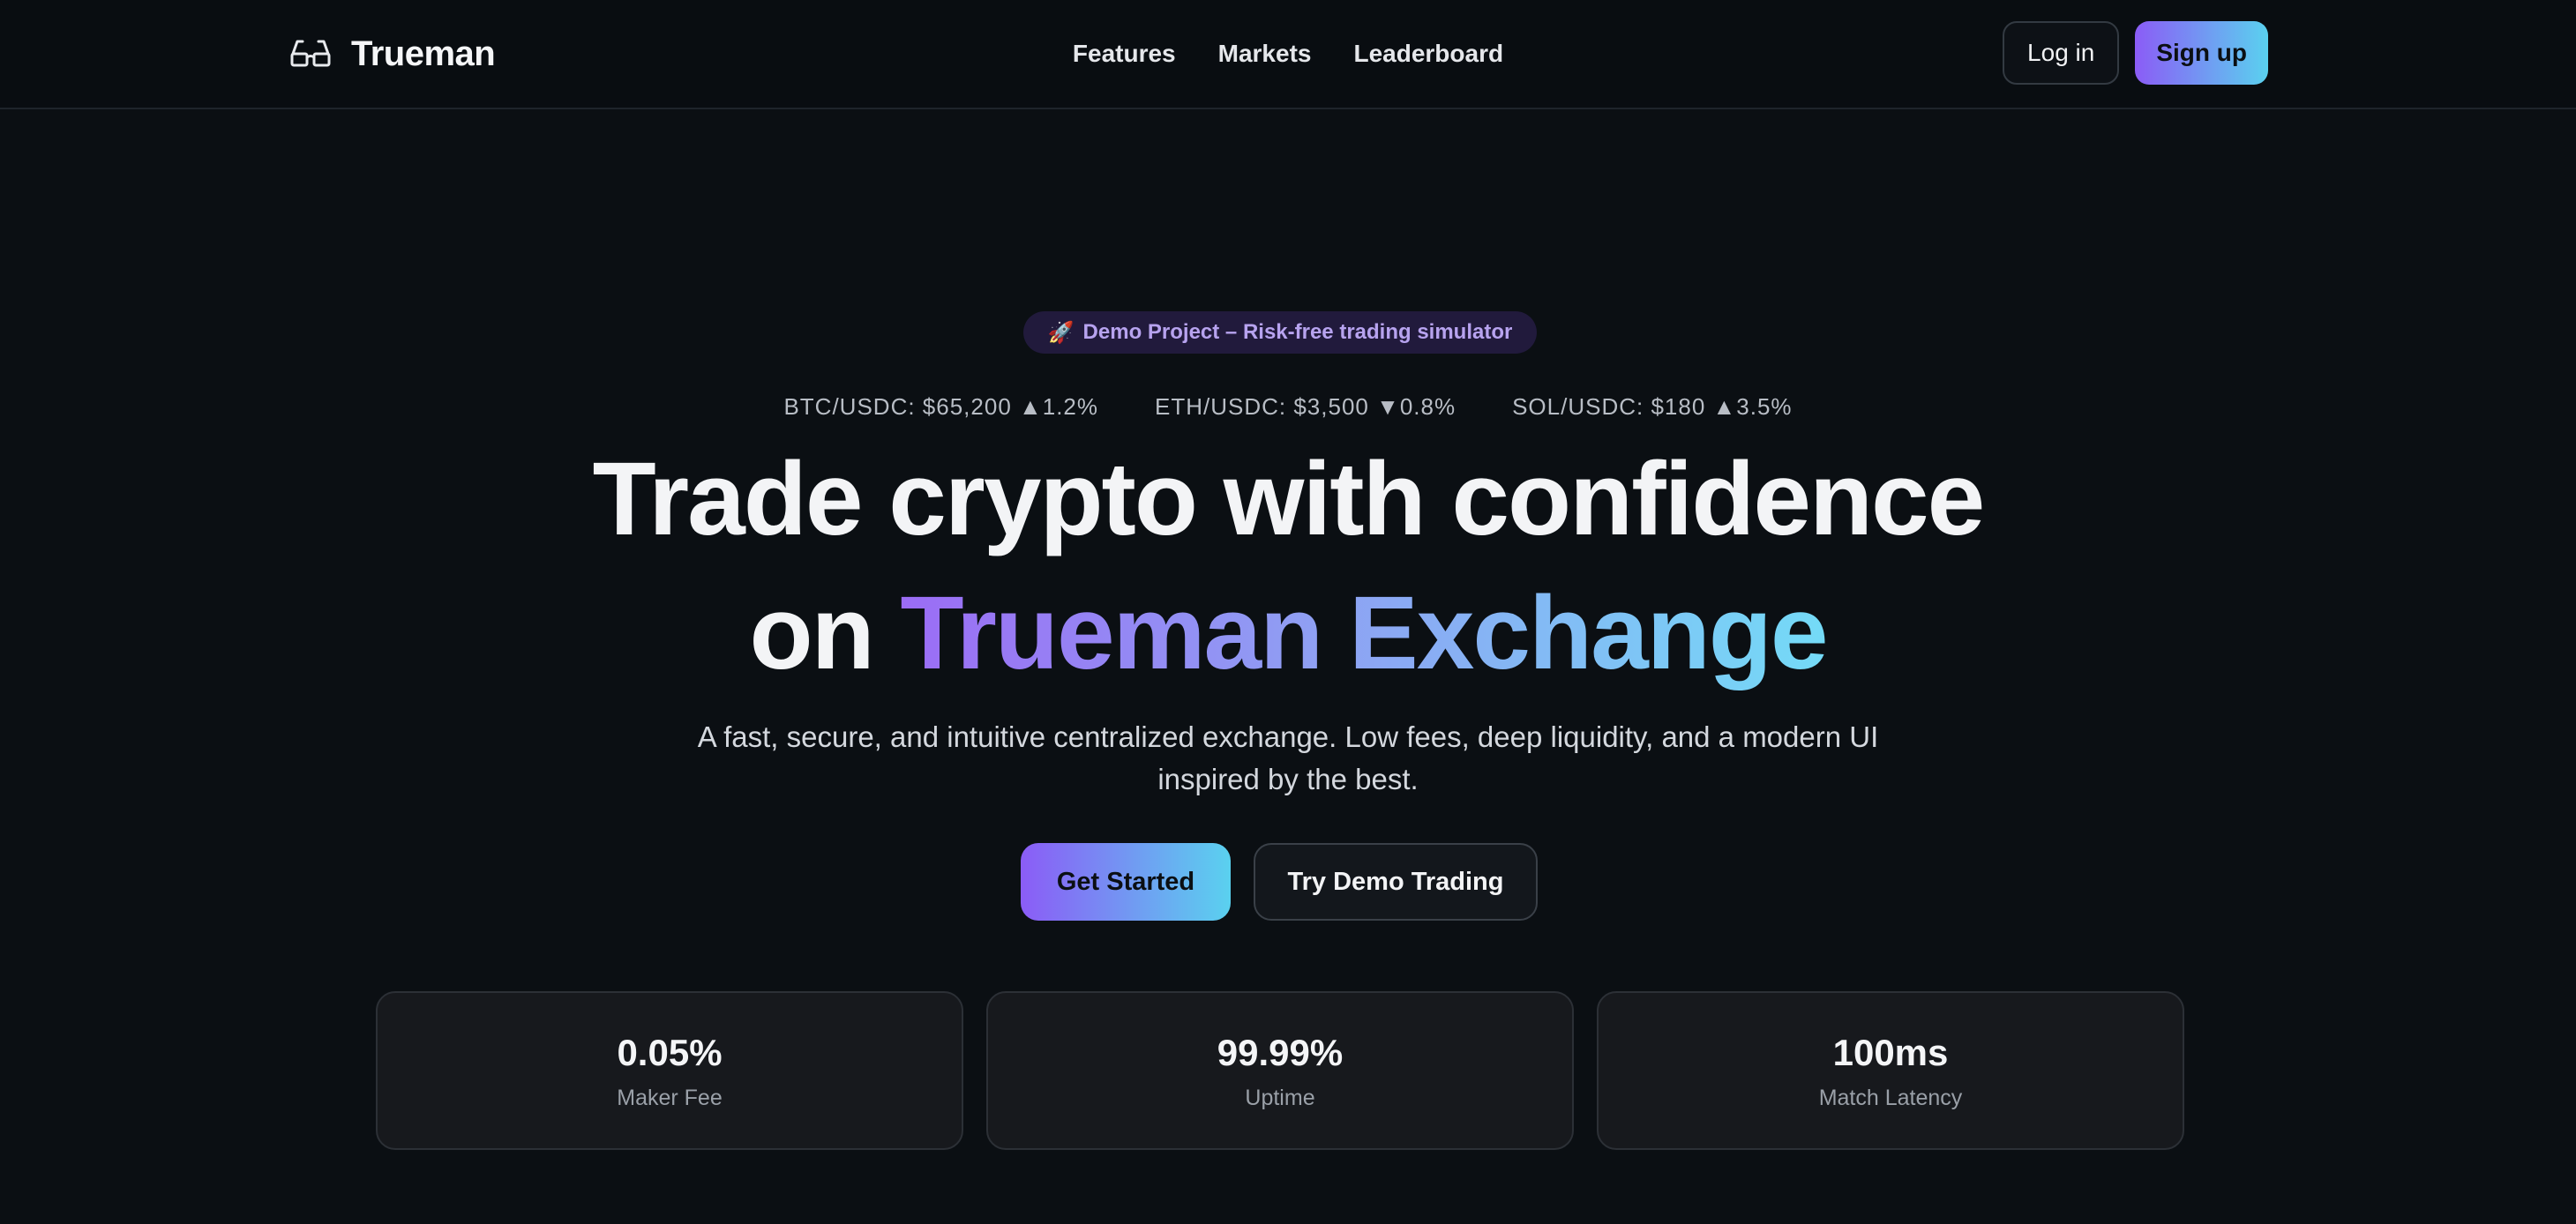  Describe the element at coordinates (1891, 1052) in the screenshot. I see `stat-value: 100ms` at that location.